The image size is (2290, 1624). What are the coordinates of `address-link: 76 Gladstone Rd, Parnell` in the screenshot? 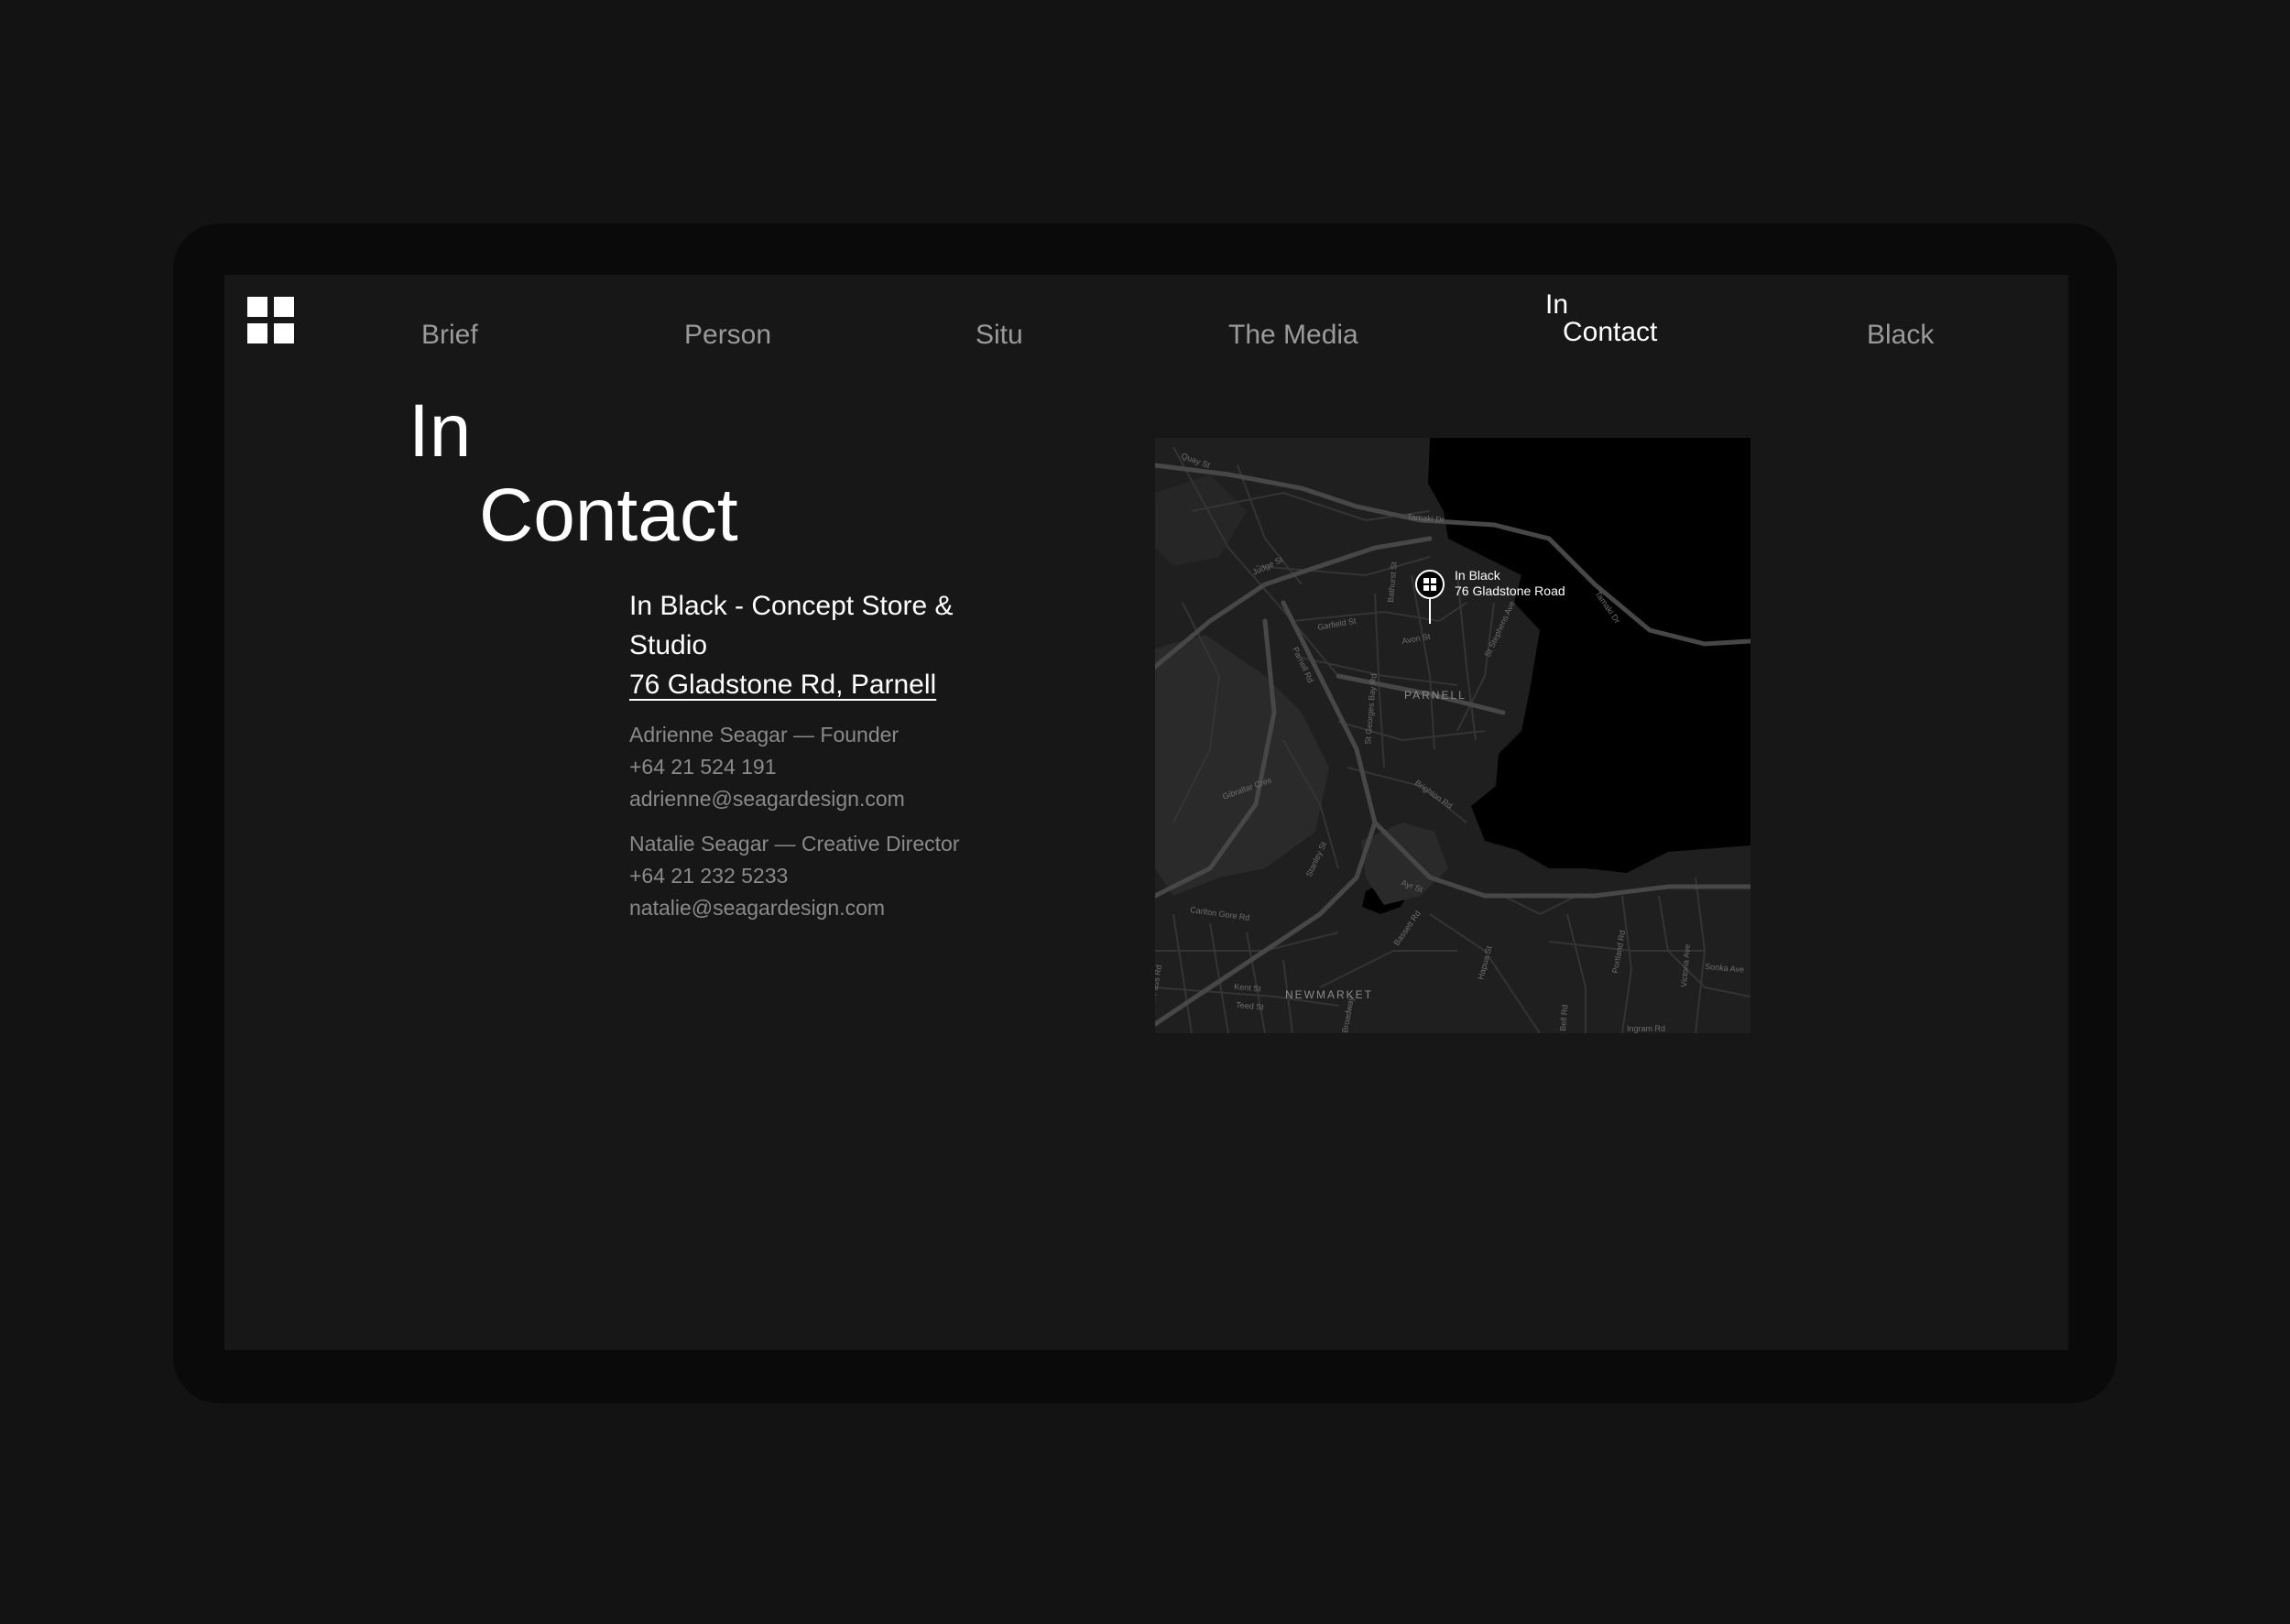 It's located at (782, 684).